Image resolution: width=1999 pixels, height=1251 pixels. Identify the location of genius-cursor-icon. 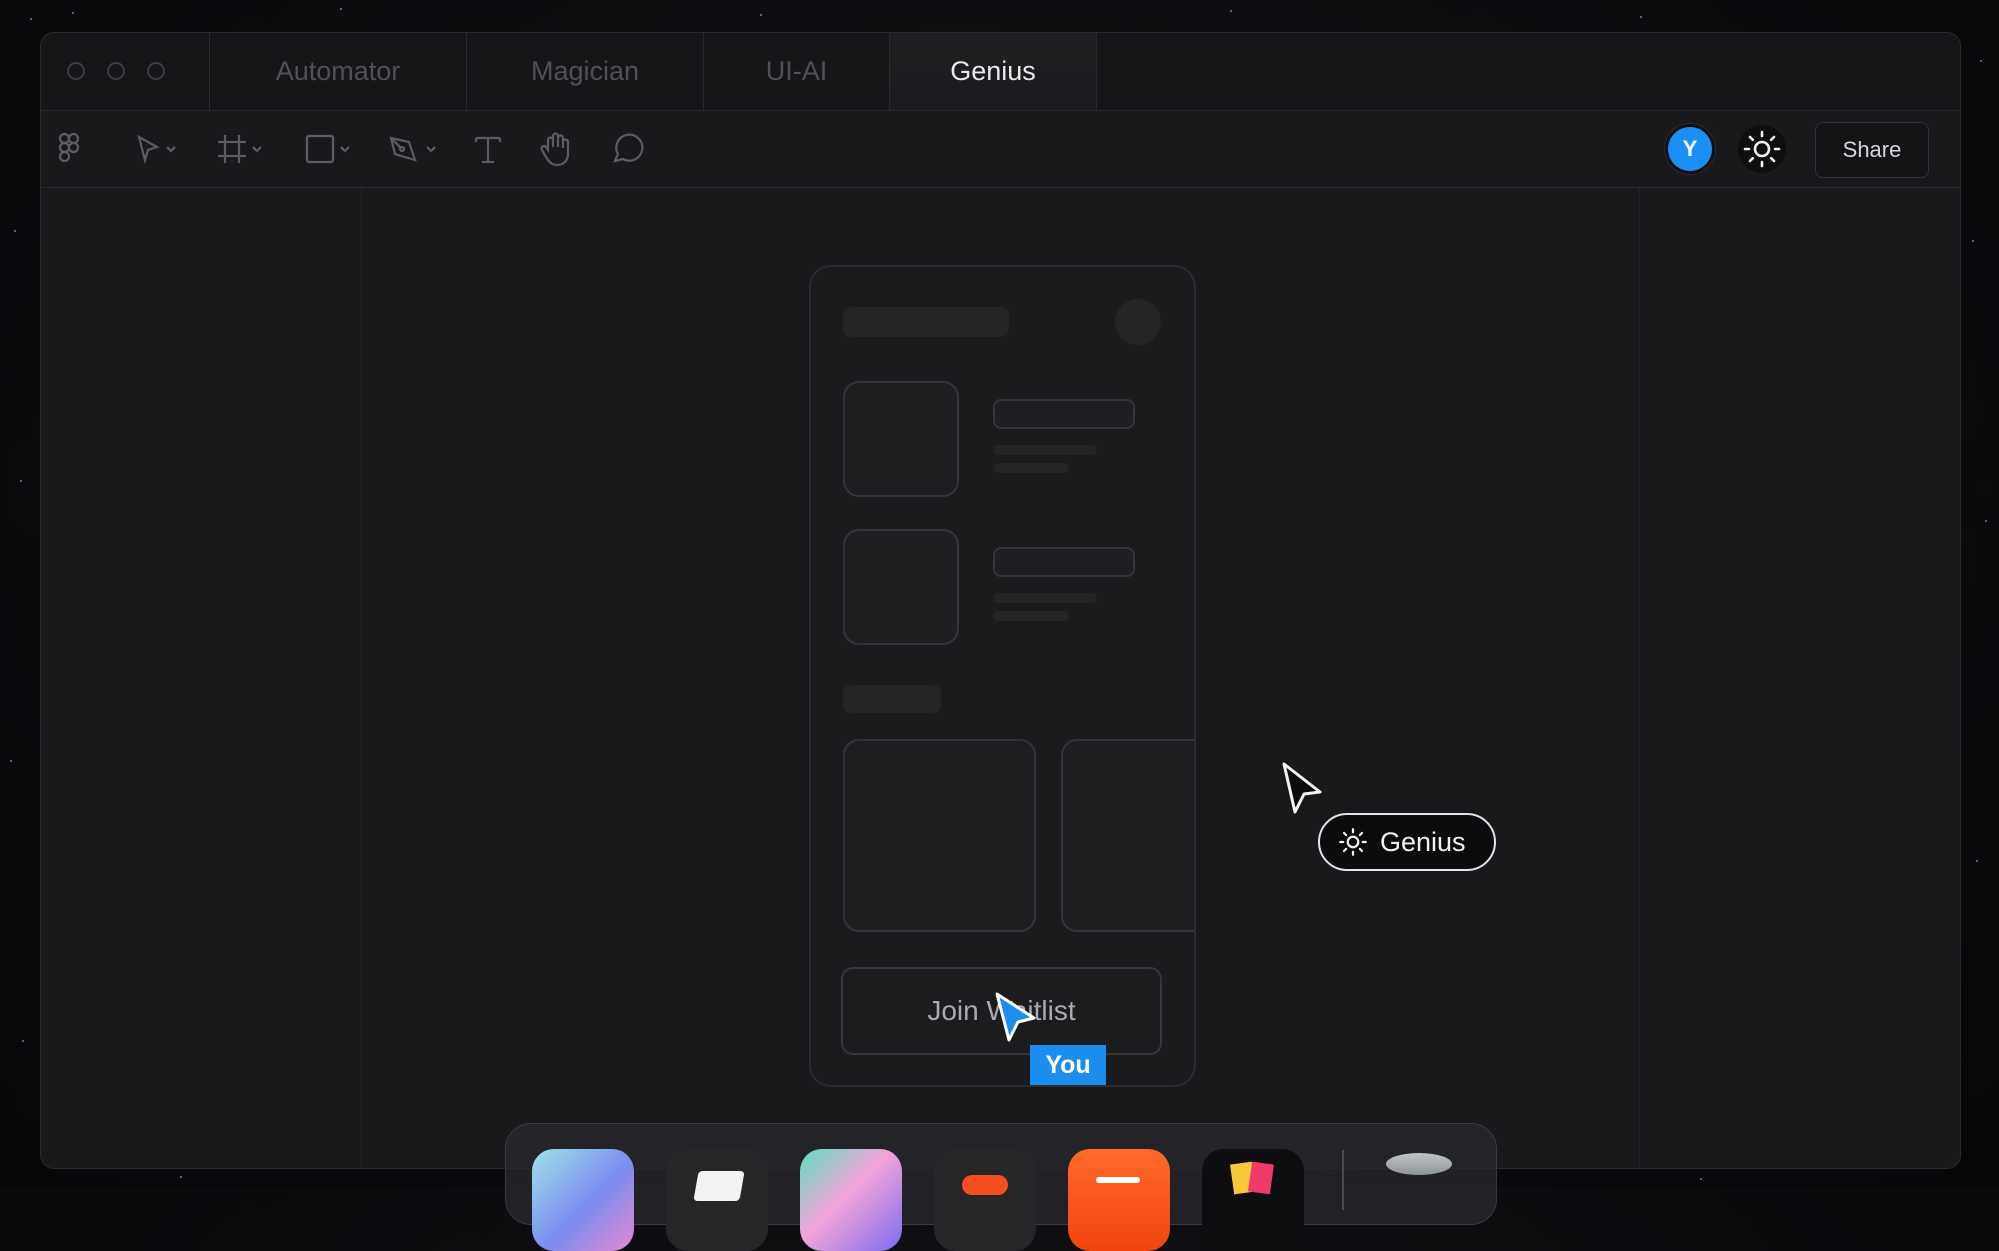
(1302, 788).